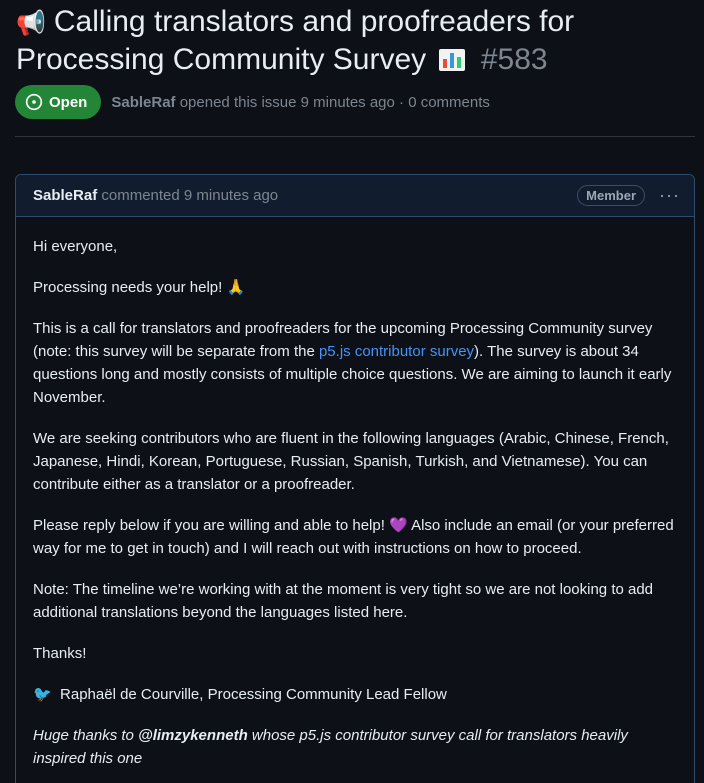 The image size is (704, 783). Describe the element at coordinates (31, 23) in the screenshot. I see `megaphone-icon: 📢` at that location.